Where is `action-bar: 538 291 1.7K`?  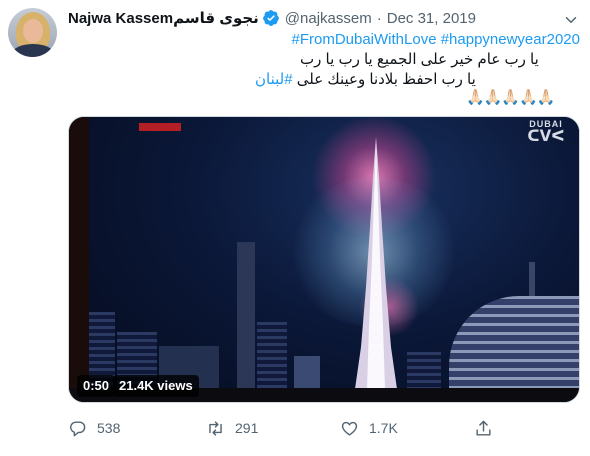
action-bar: 538 291 1.7K is located at coordinates (324, 428).